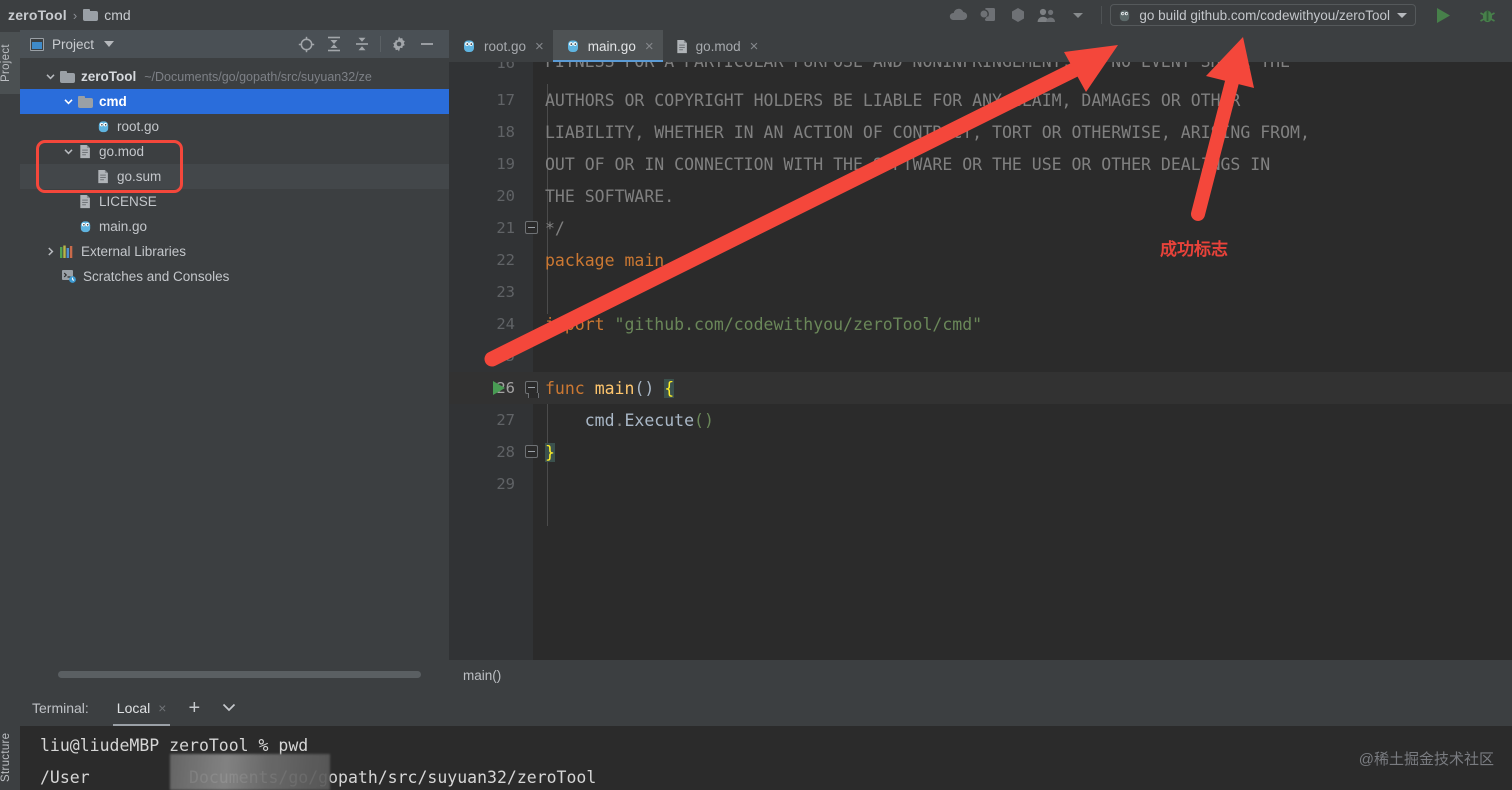 The height and width of the screenshot is (790, 1512). Describe the element at coordinates (499, 388) in the screenshot. I see `run-gutter-icon` at that location.